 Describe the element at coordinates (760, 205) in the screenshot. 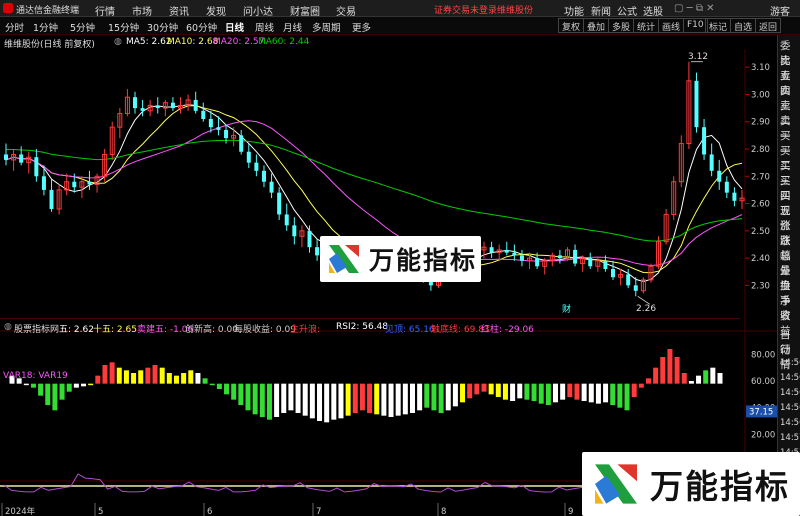

I see `price-tick-label: 2.60` at that location.